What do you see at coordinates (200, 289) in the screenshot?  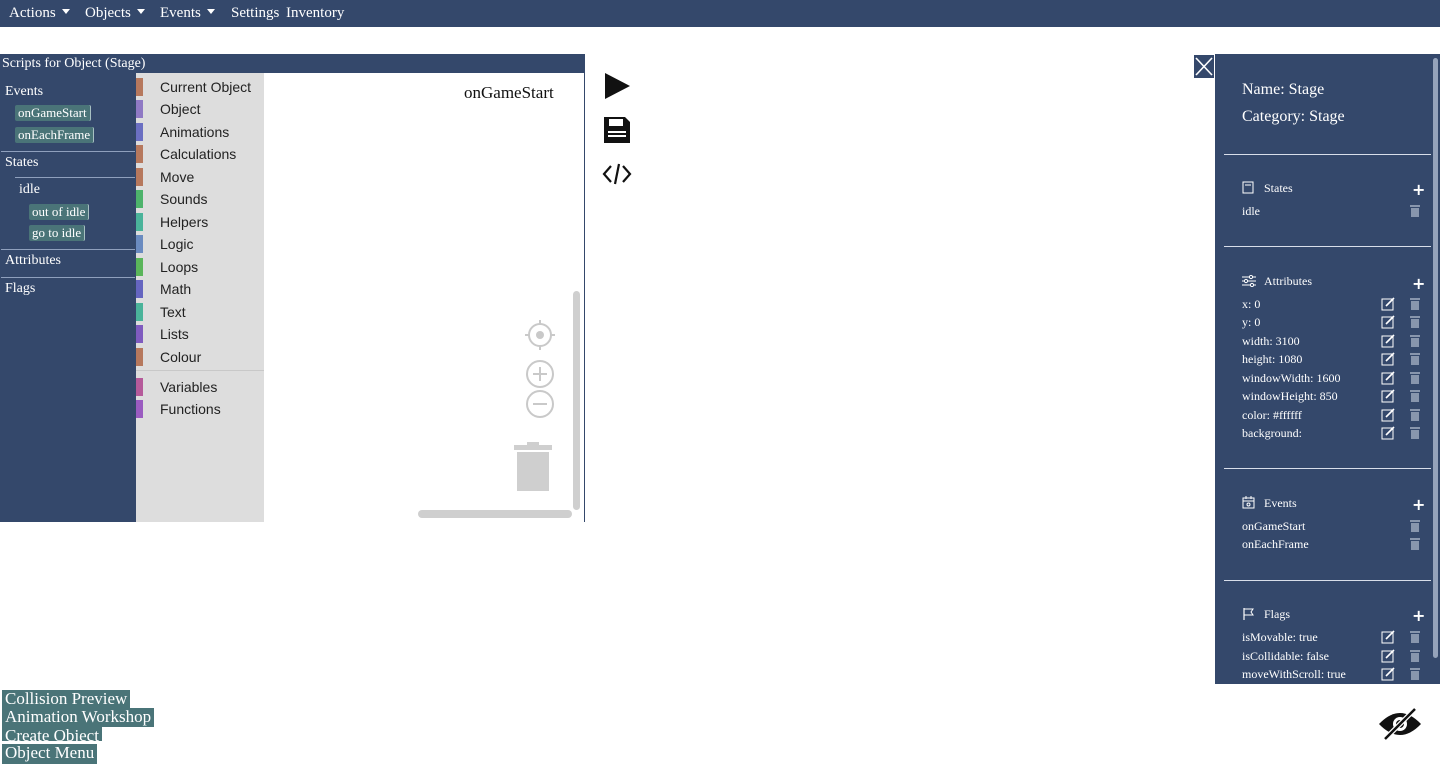 I see `toolbox-category: Math` at bounding box center [200, 289].